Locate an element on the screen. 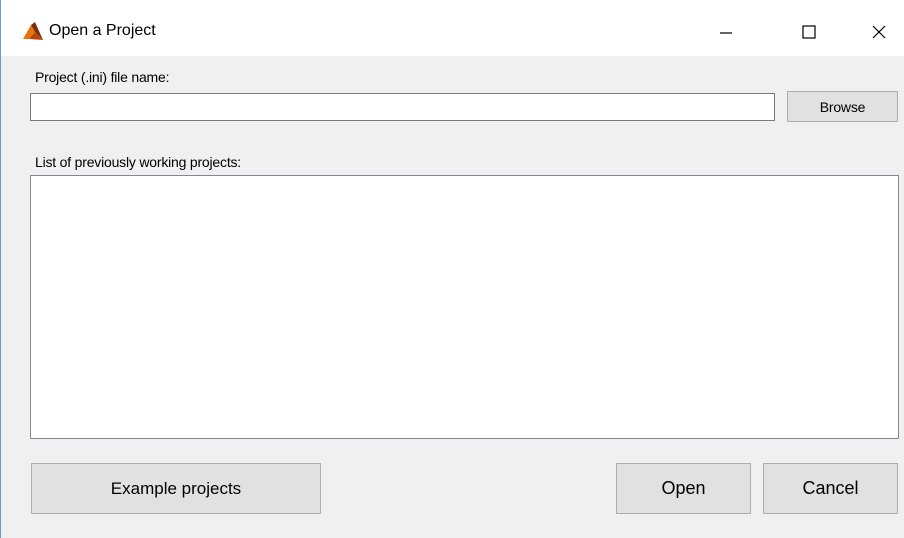 This screenshot has height=538, width=904. maximize-button is located at coordinates (809, 32).